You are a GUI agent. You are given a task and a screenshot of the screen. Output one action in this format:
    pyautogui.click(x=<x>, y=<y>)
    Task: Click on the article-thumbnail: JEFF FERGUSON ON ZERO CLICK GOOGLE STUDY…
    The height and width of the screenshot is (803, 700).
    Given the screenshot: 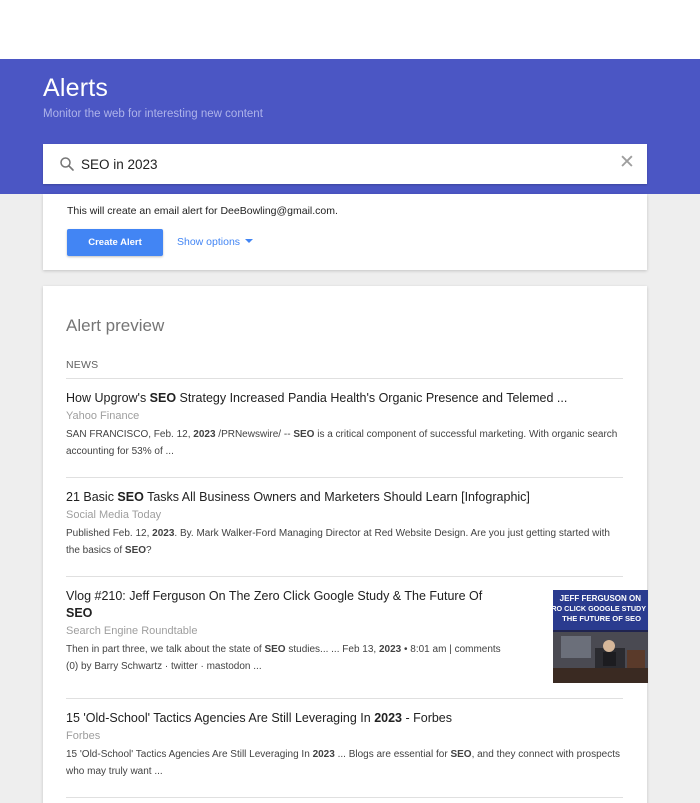 What is the action you would take?
    pyautogui.click(x=600, y=636)
    